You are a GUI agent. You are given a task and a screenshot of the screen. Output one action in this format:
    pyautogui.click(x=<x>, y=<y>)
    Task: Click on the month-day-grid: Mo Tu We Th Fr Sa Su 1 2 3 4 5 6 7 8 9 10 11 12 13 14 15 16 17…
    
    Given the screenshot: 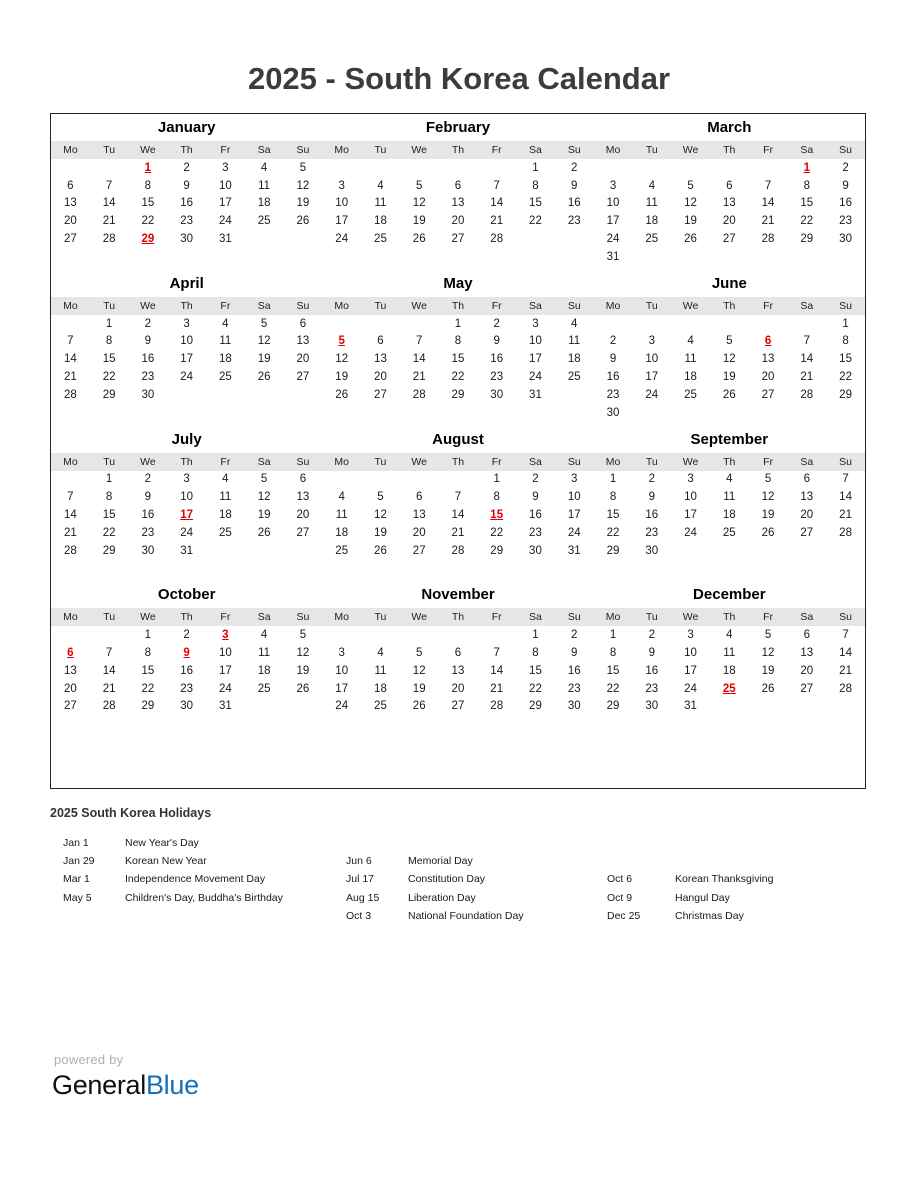 What is the action you would take?
    pyautogui.click(x=458, y=203)
    